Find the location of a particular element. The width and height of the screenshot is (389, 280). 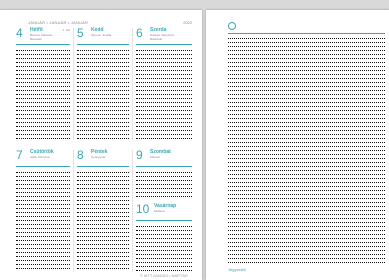

name-day-text: Marcell is located at coordinates (155, 157).